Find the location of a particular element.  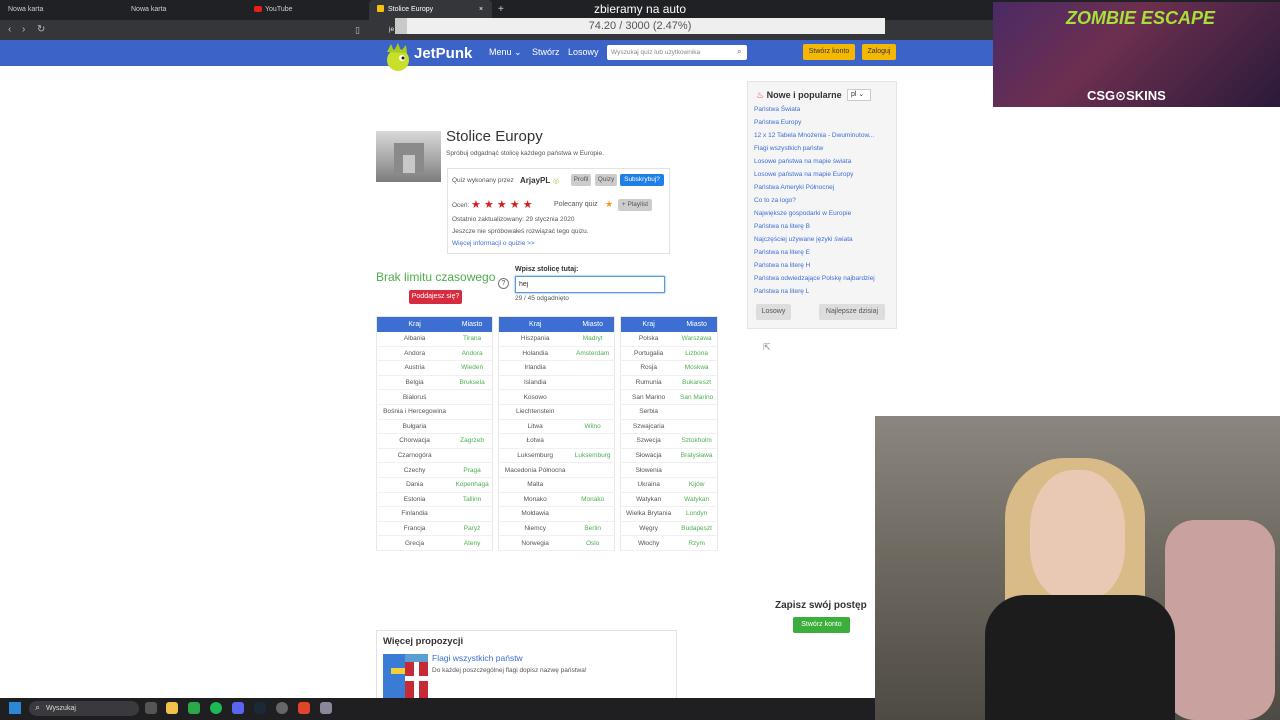

country-cell: Andora is located at coordinates (414, 354).